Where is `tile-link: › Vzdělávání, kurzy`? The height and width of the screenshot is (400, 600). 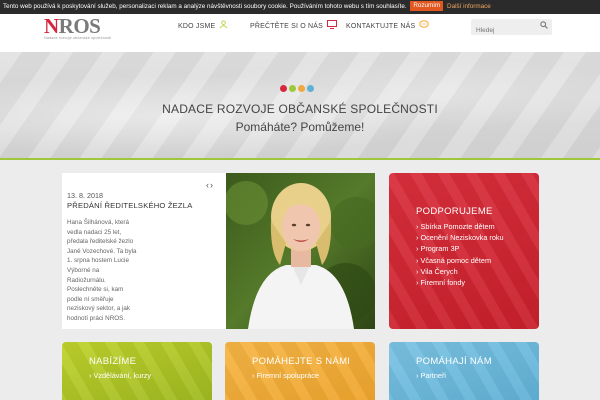
tile-link: › Vzdělávání, kurzy is located at coordinates (120, 375).